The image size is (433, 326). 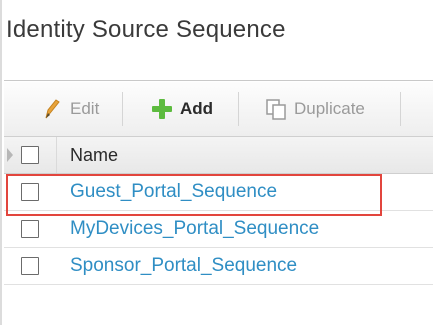 I want to click on table-row: MyDevices_Portal_Sequence, so click(x=218, y=229).